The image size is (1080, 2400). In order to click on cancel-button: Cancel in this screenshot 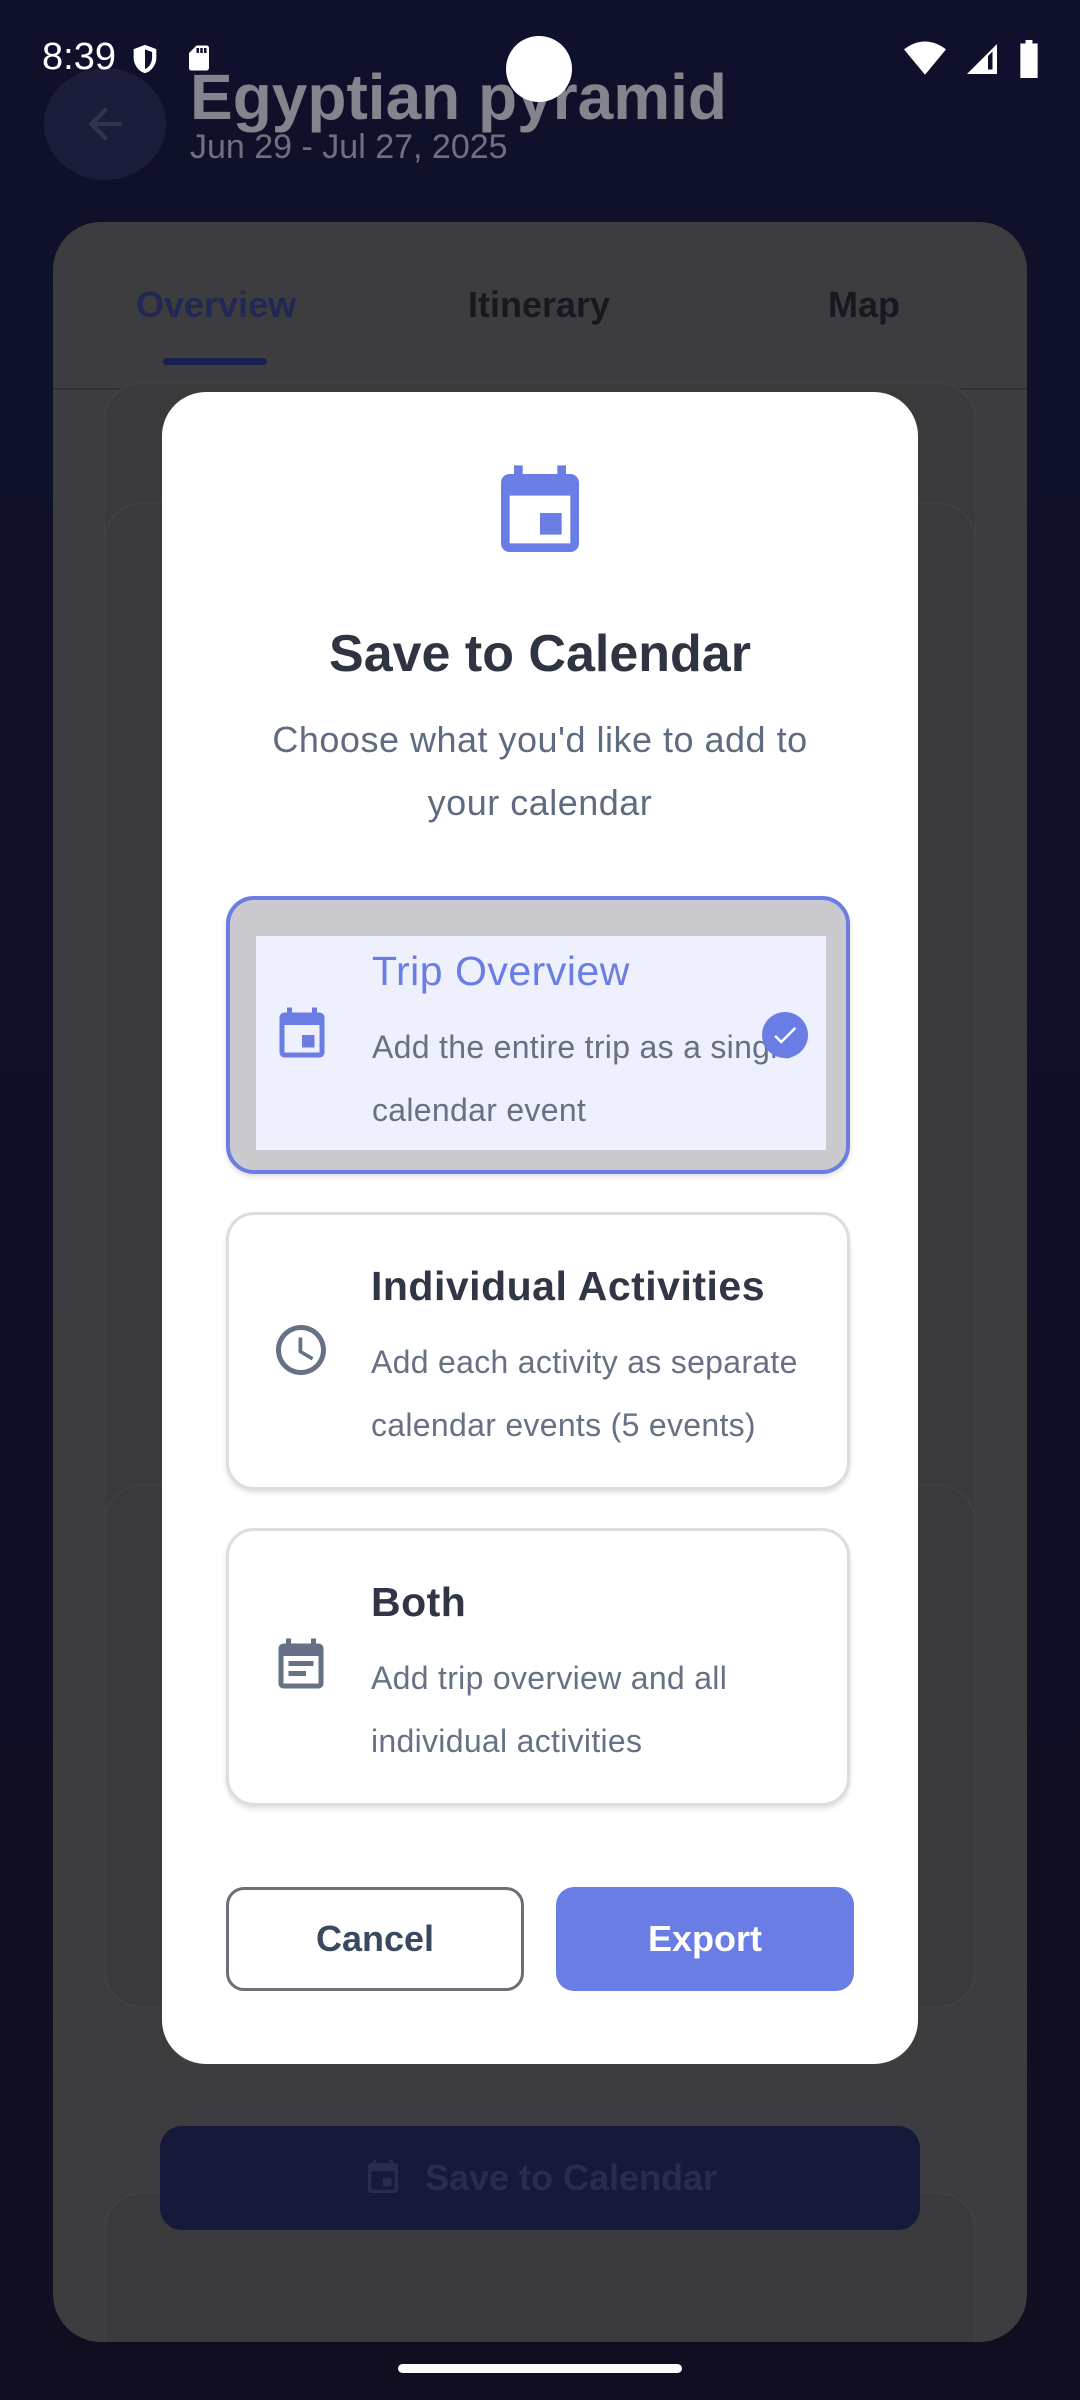, I will do `click(375, 1939)`.